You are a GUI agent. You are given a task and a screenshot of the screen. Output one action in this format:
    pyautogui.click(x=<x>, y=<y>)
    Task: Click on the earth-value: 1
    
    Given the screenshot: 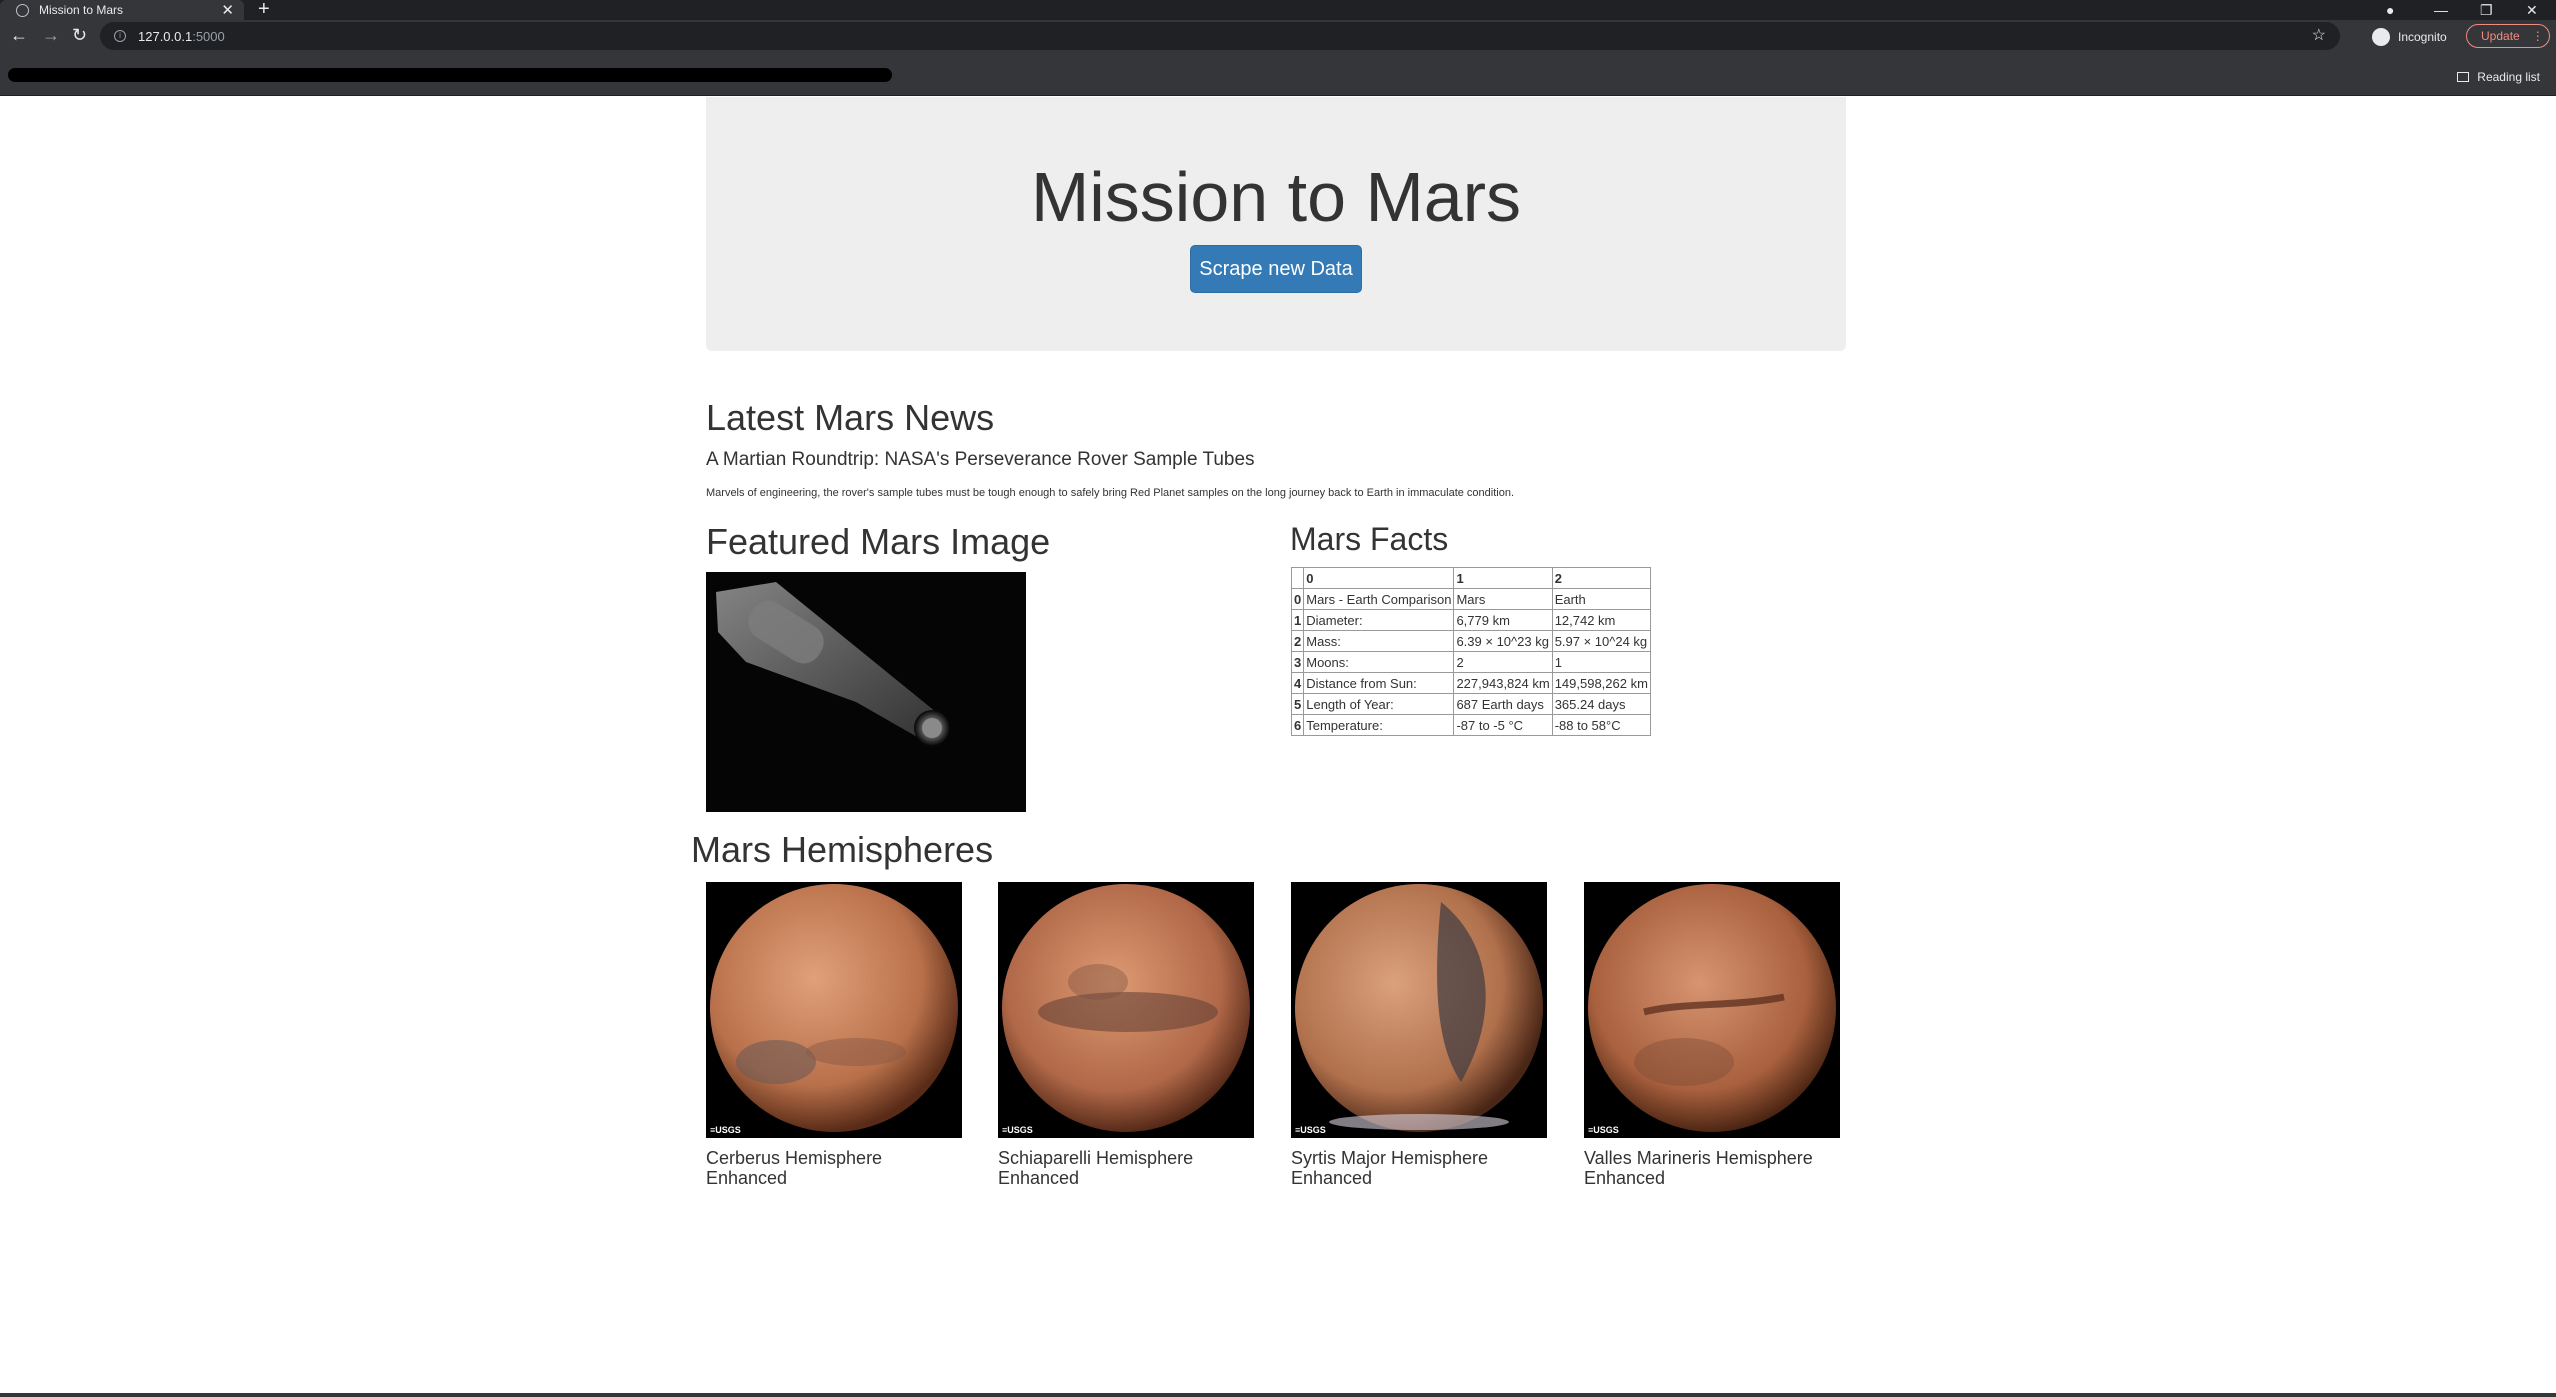 What is the action you would take?
    pyautogui.click(x=1601, y=662)
    